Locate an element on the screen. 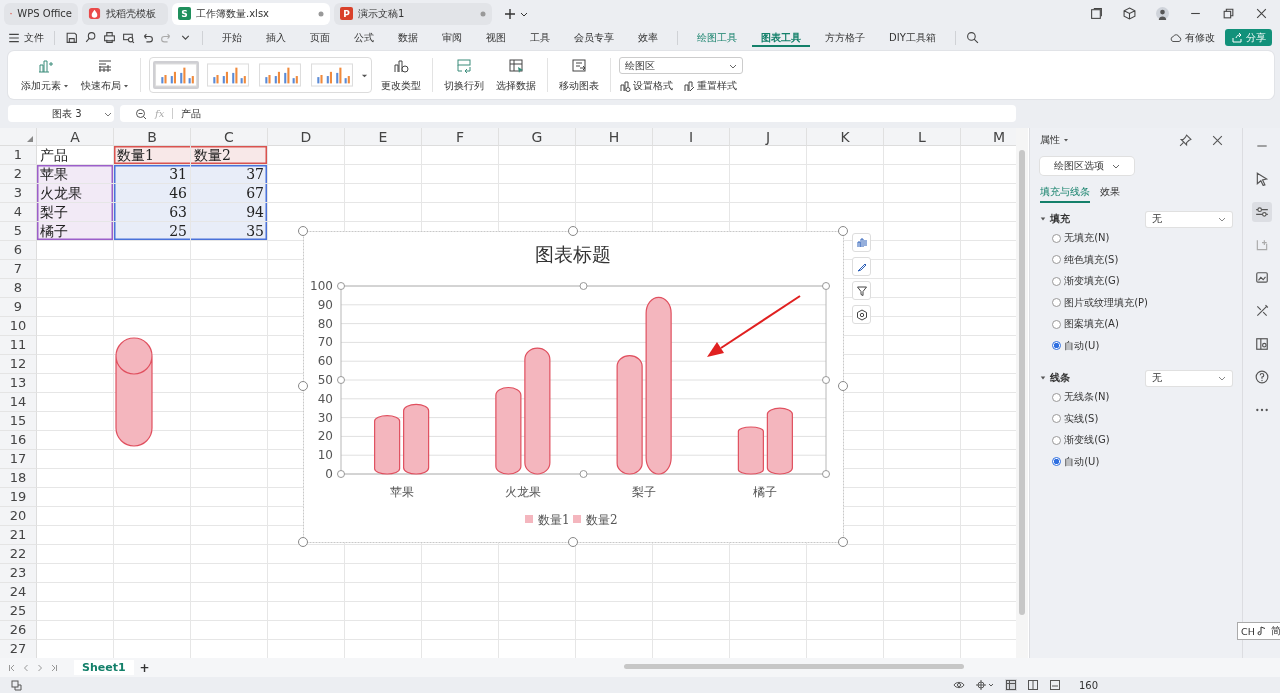 This screenshot has height=693, width=1280. column-header: A is located at coordinates (75, 137).